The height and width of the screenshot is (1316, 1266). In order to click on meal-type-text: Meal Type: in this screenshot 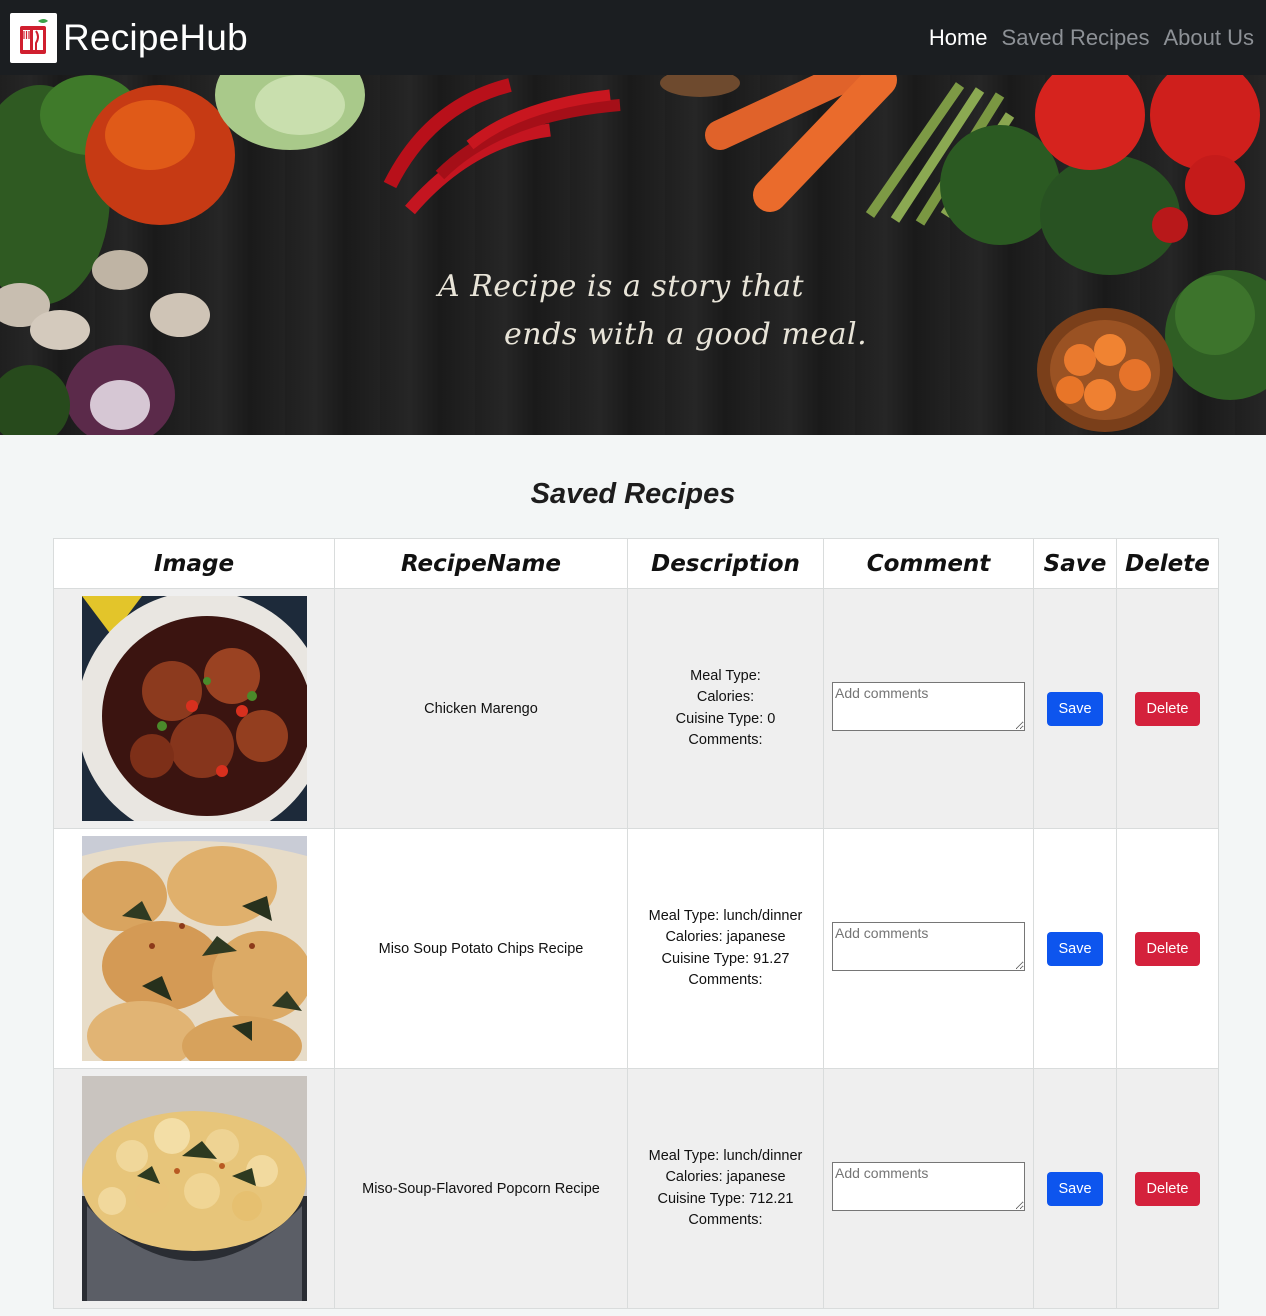, I will do `click(725, 675)`.